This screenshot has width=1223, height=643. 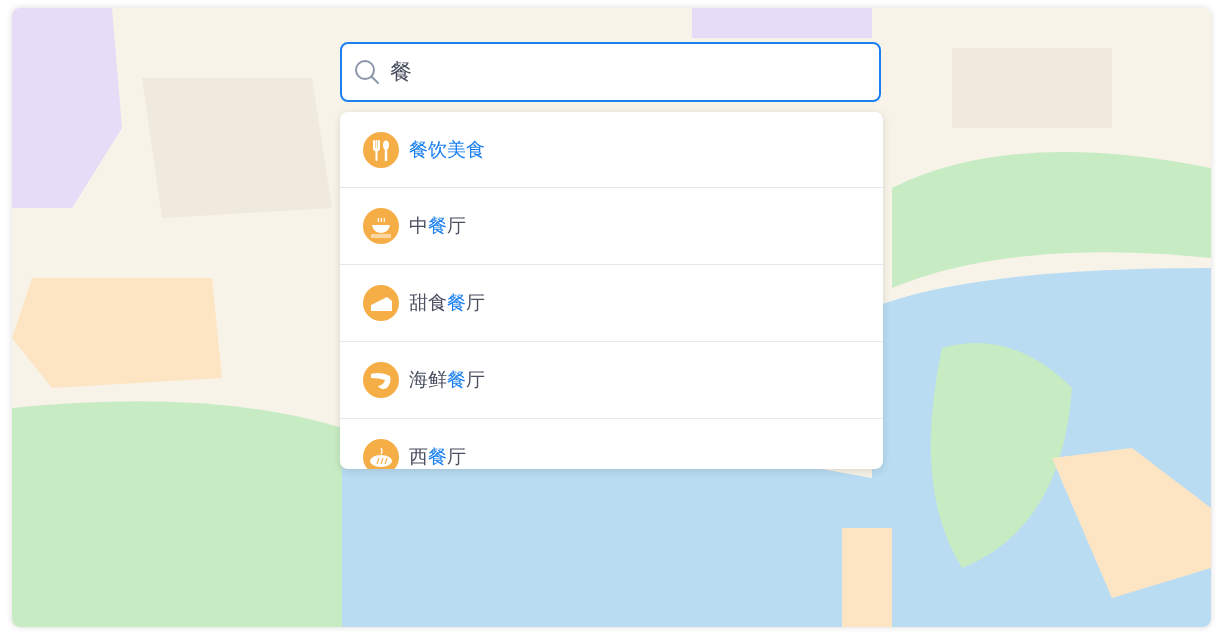 What do you see at coordinates (611, 303) in the screenshot?
I see `suggestion-item: 甜食餐厅` at bounding box center [611, 303].